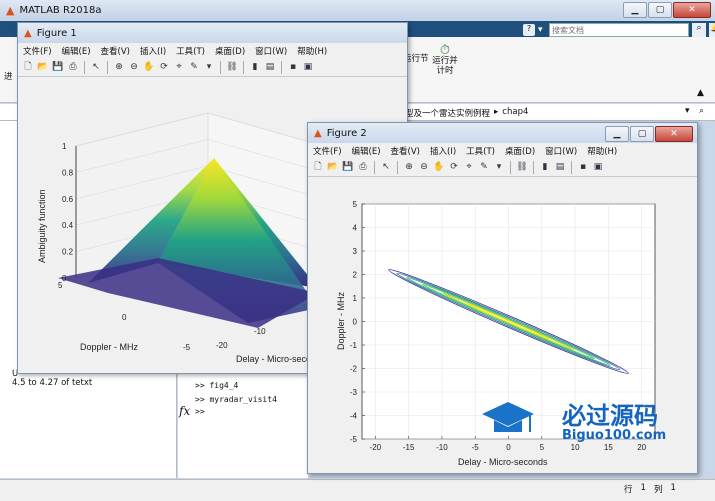 The image size is (715, 501). I want to click on path-segment-1: 型及一个雷达实例例程, so click(447, 113).